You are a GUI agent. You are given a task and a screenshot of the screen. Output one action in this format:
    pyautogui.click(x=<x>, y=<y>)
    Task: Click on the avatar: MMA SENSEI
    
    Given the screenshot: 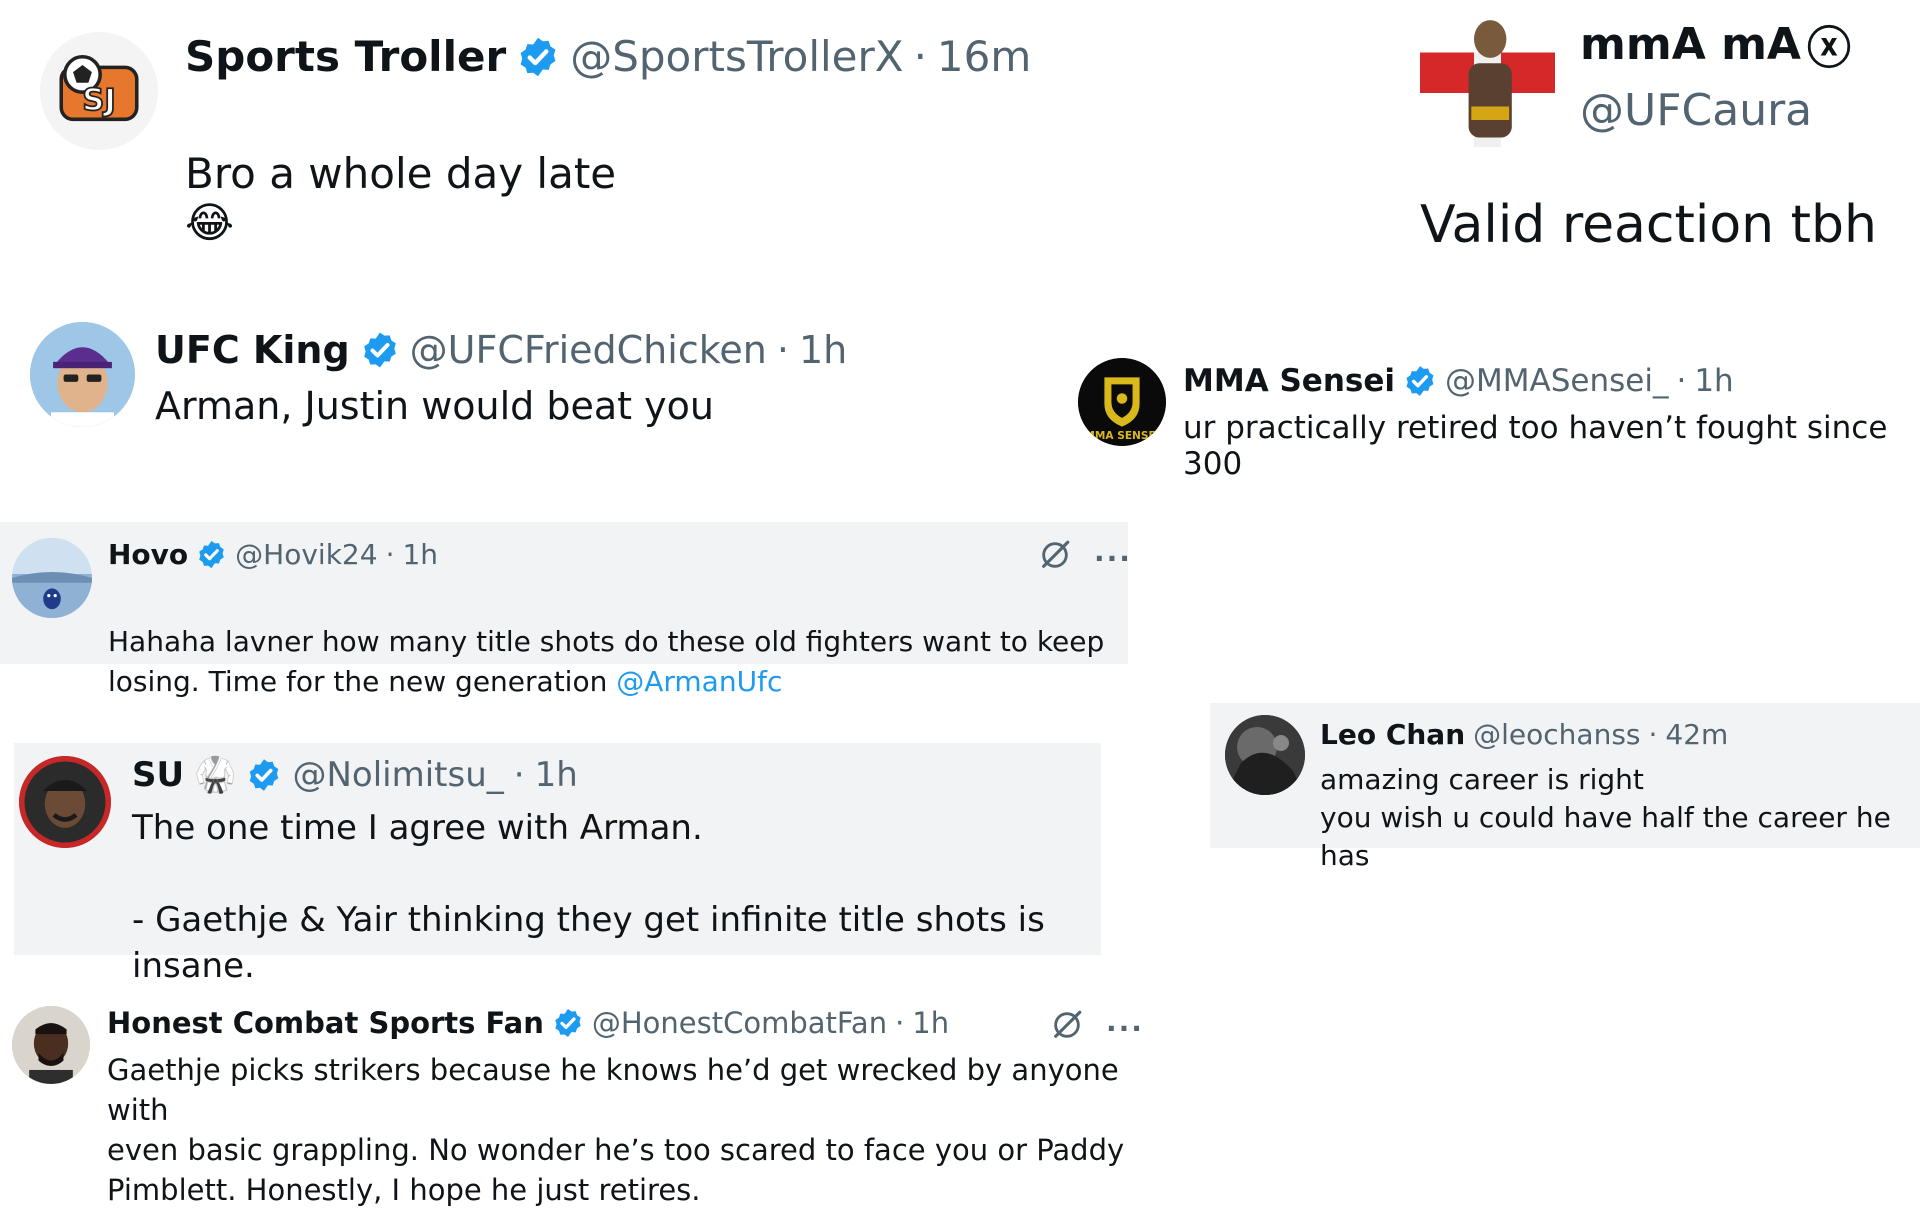 What is the action you would take?
    pyautogui.click(x=1122, y=402)
    